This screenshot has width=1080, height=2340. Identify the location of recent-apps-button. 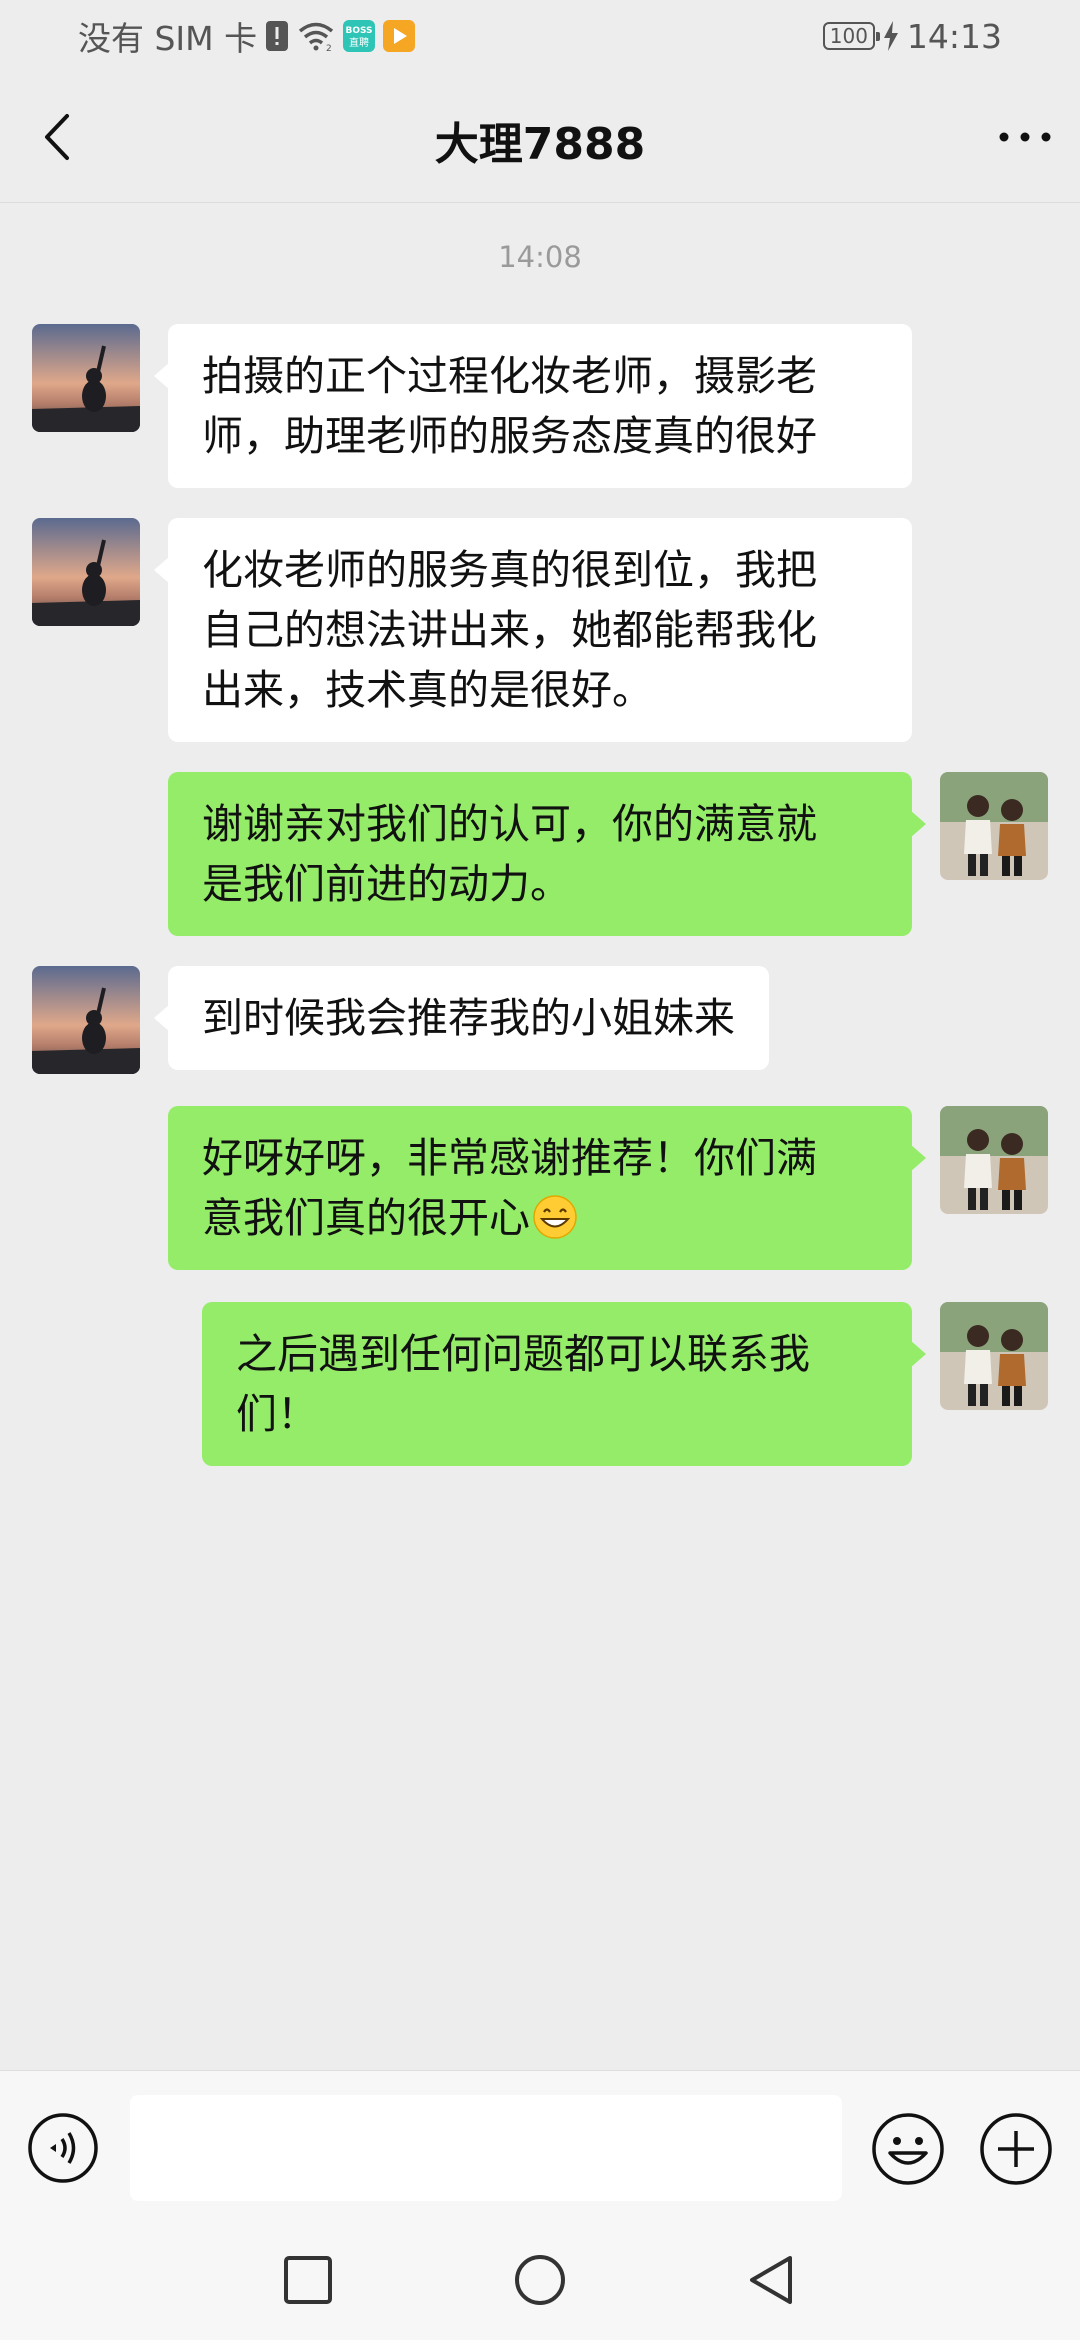
(308, 2280).